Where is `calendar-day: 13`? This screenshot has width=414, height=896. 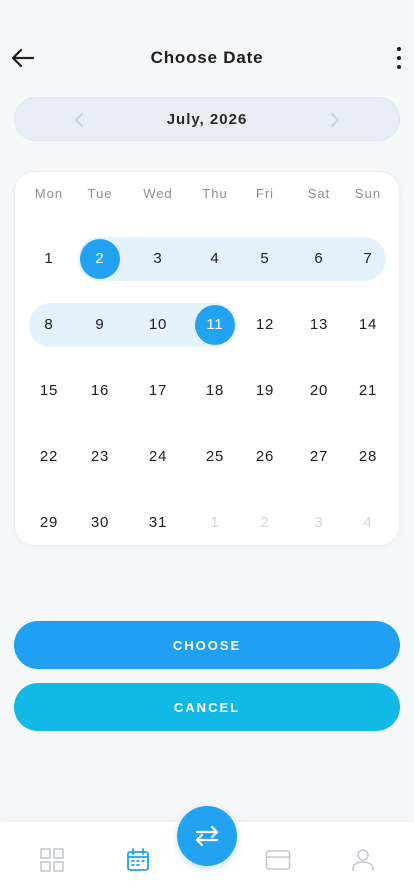
calendar-day: 13 is located at coordinates (319, 325).